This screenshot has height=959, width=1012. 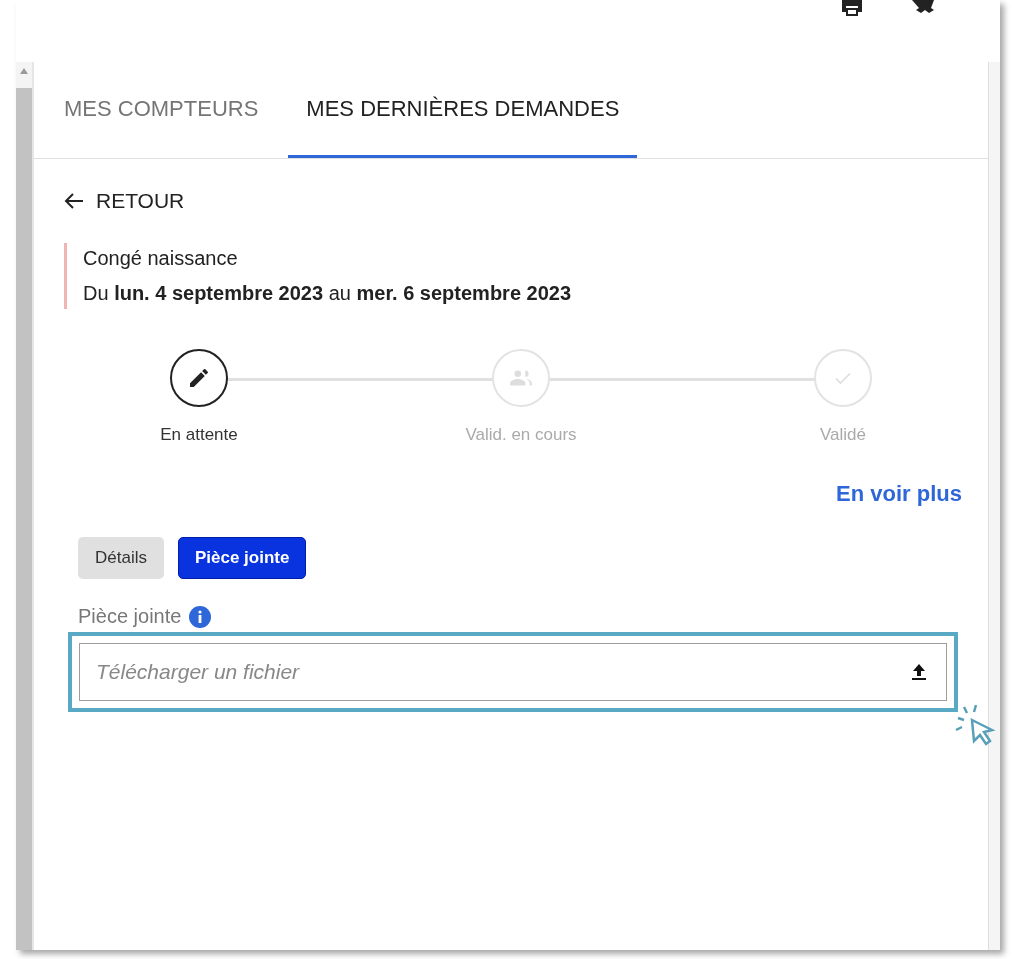 What do you see at coordinates (199, 435) in the screenshot?
I see `step-label: En attente` at bounding box center [199, 435].